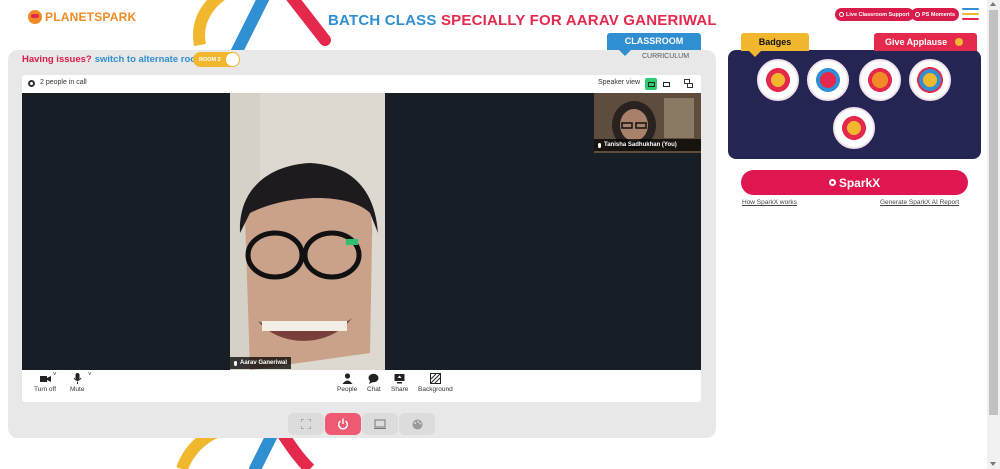 The width and height of the screenshot is (1000, 469). Describe the element at coordinates (970, 15) in the screenshot. I see `hamburger-menu-icon` at that location.